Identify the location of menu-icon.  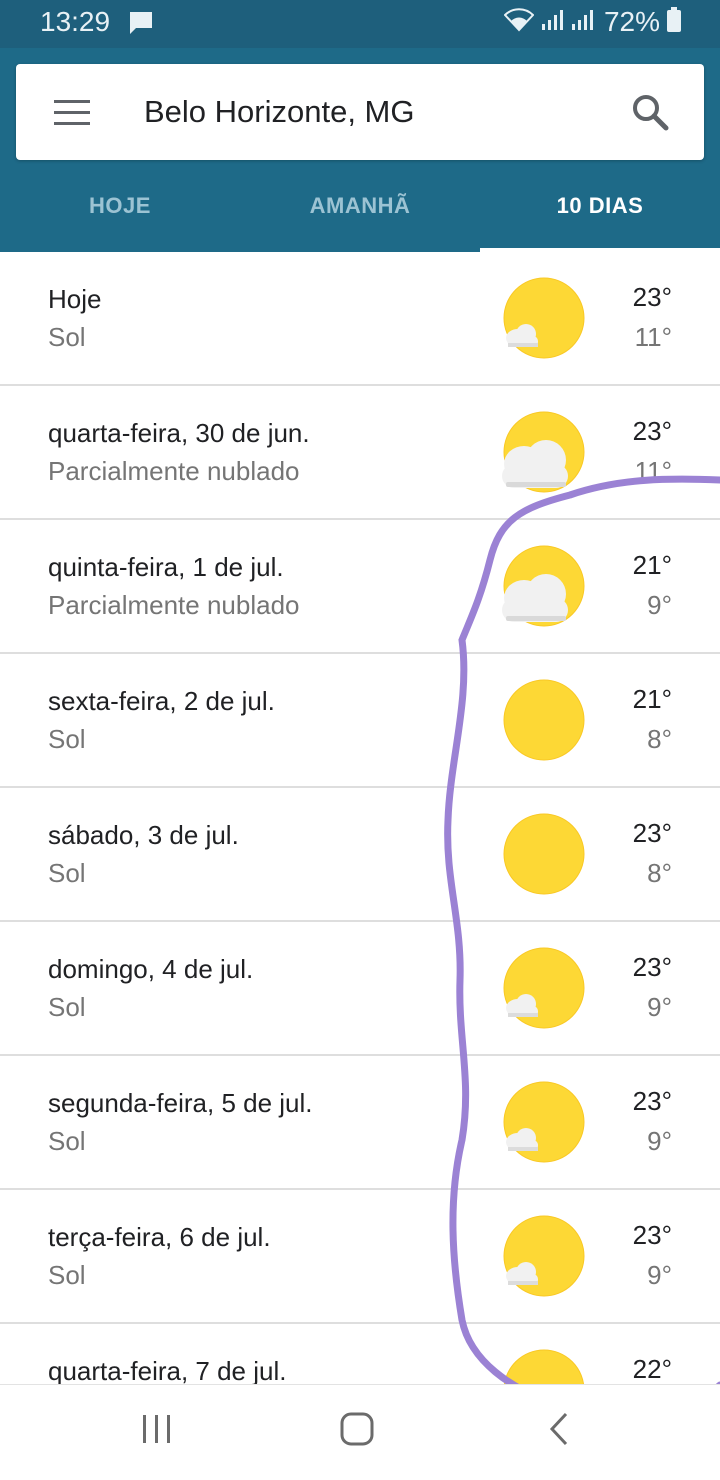
(72, 113).